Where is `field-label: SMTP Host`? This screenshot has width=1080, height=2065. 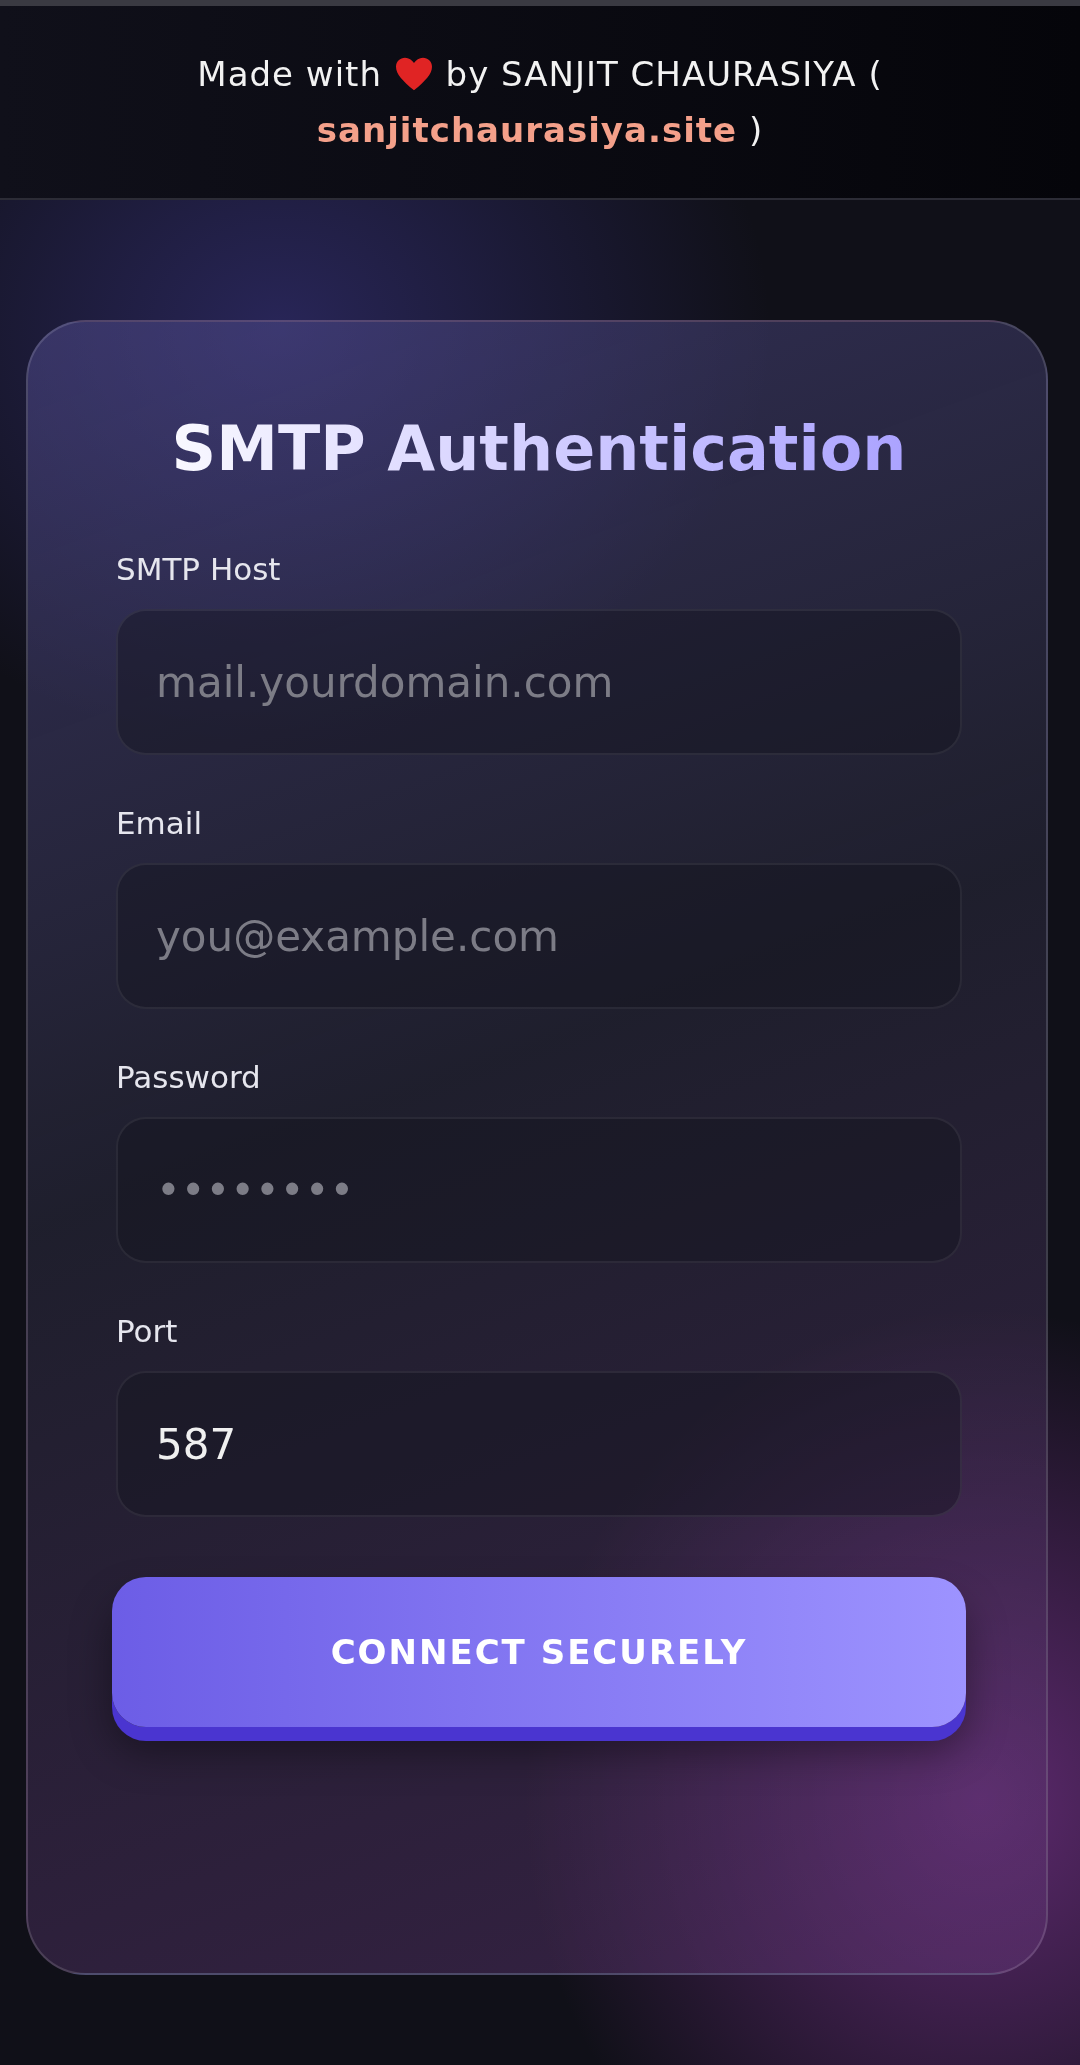 field-label: SMTP Host is located at coordinates (199, 569).